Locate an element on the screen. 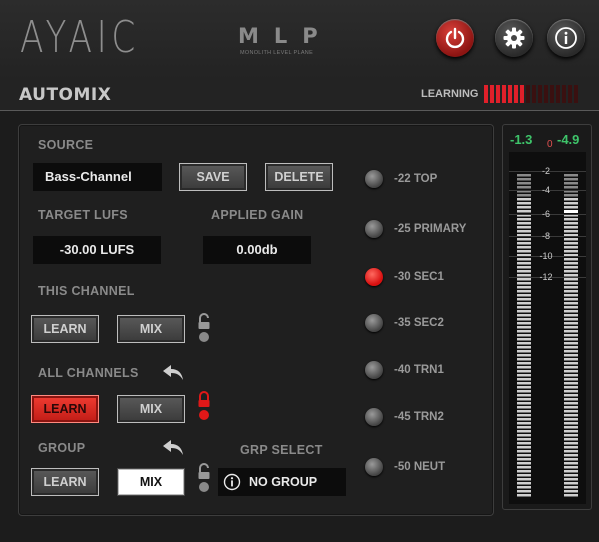  target-level-option: -25 PRIMARY is located at coordinates (415, 229).